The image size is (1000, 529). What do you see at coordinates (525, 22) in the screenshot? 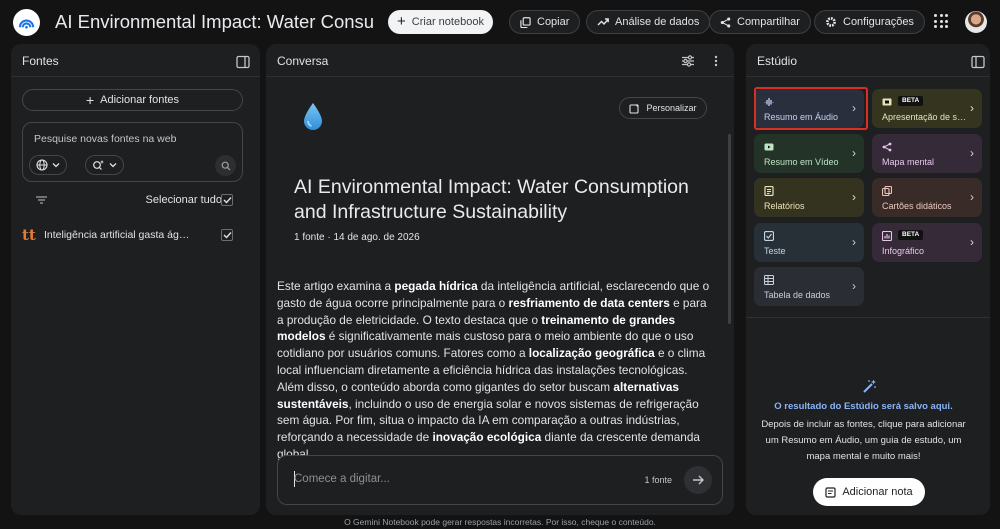
I see `copy-icon` at bounding box center [525, 22].